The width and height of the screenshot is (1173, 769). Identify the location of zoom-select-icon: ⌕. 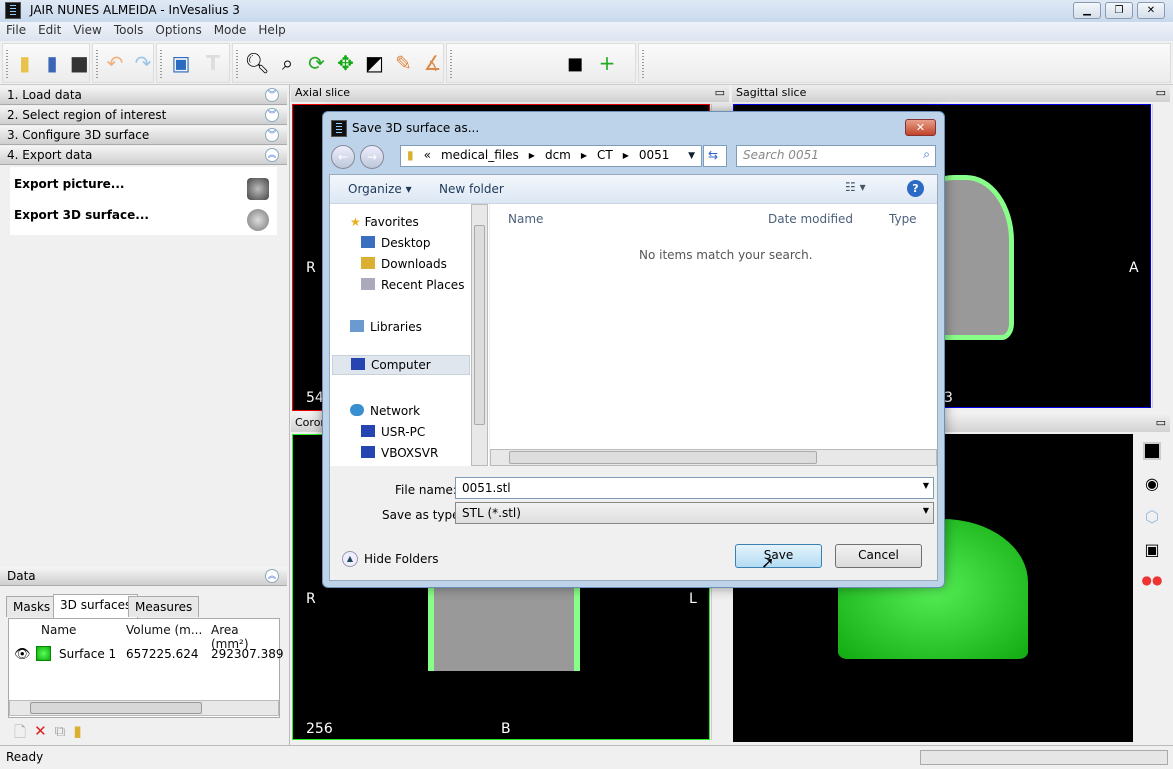
(287, 63).